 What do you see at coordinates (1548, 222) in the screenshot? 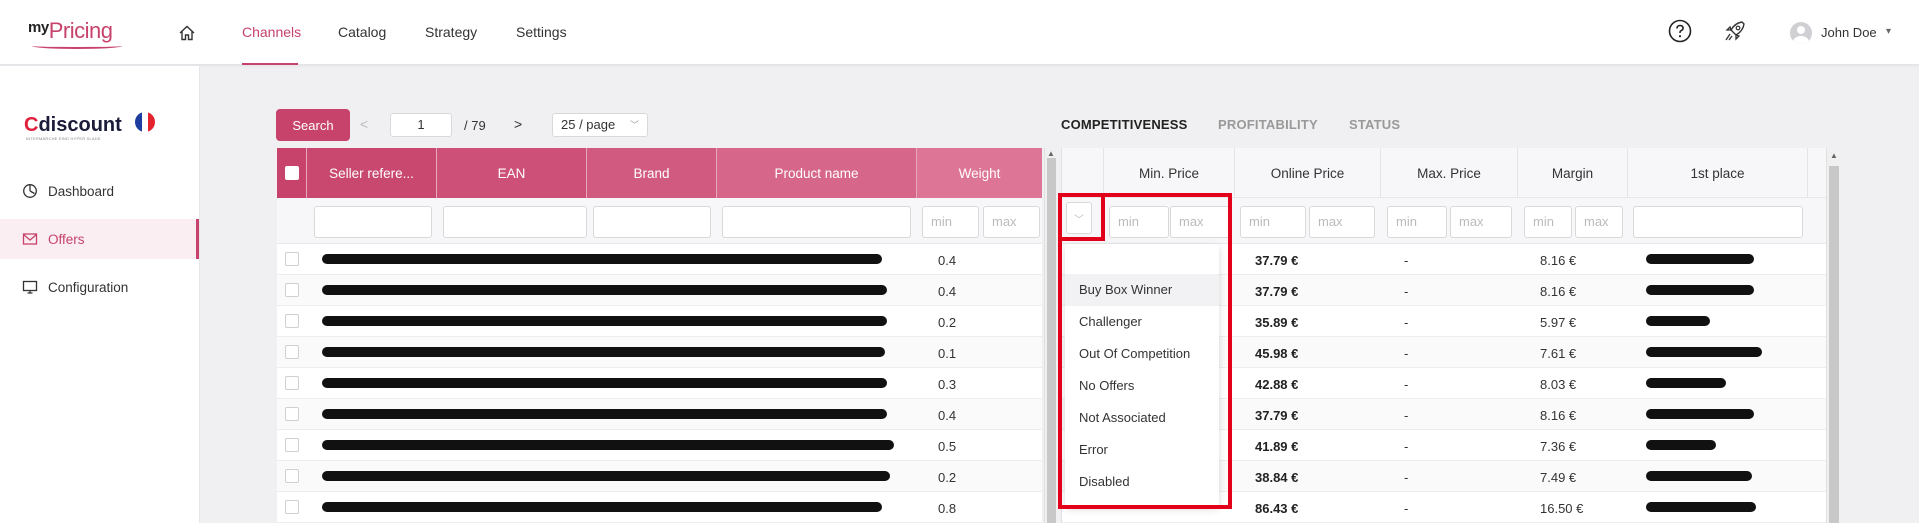
I see `margin-min-filter: min` at bounding box center [1548, 222].